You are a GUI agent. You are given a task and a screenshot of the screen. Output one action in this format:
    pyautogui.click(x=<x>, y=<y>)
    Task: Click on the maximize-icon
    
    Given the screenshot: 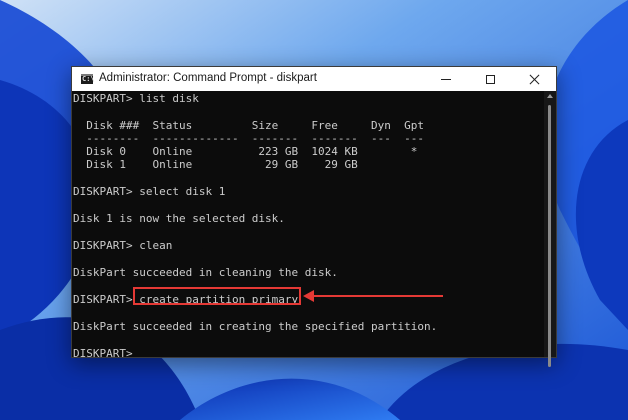 What is the action you would take?
    pyautogui.click(x=490, y=79)
    